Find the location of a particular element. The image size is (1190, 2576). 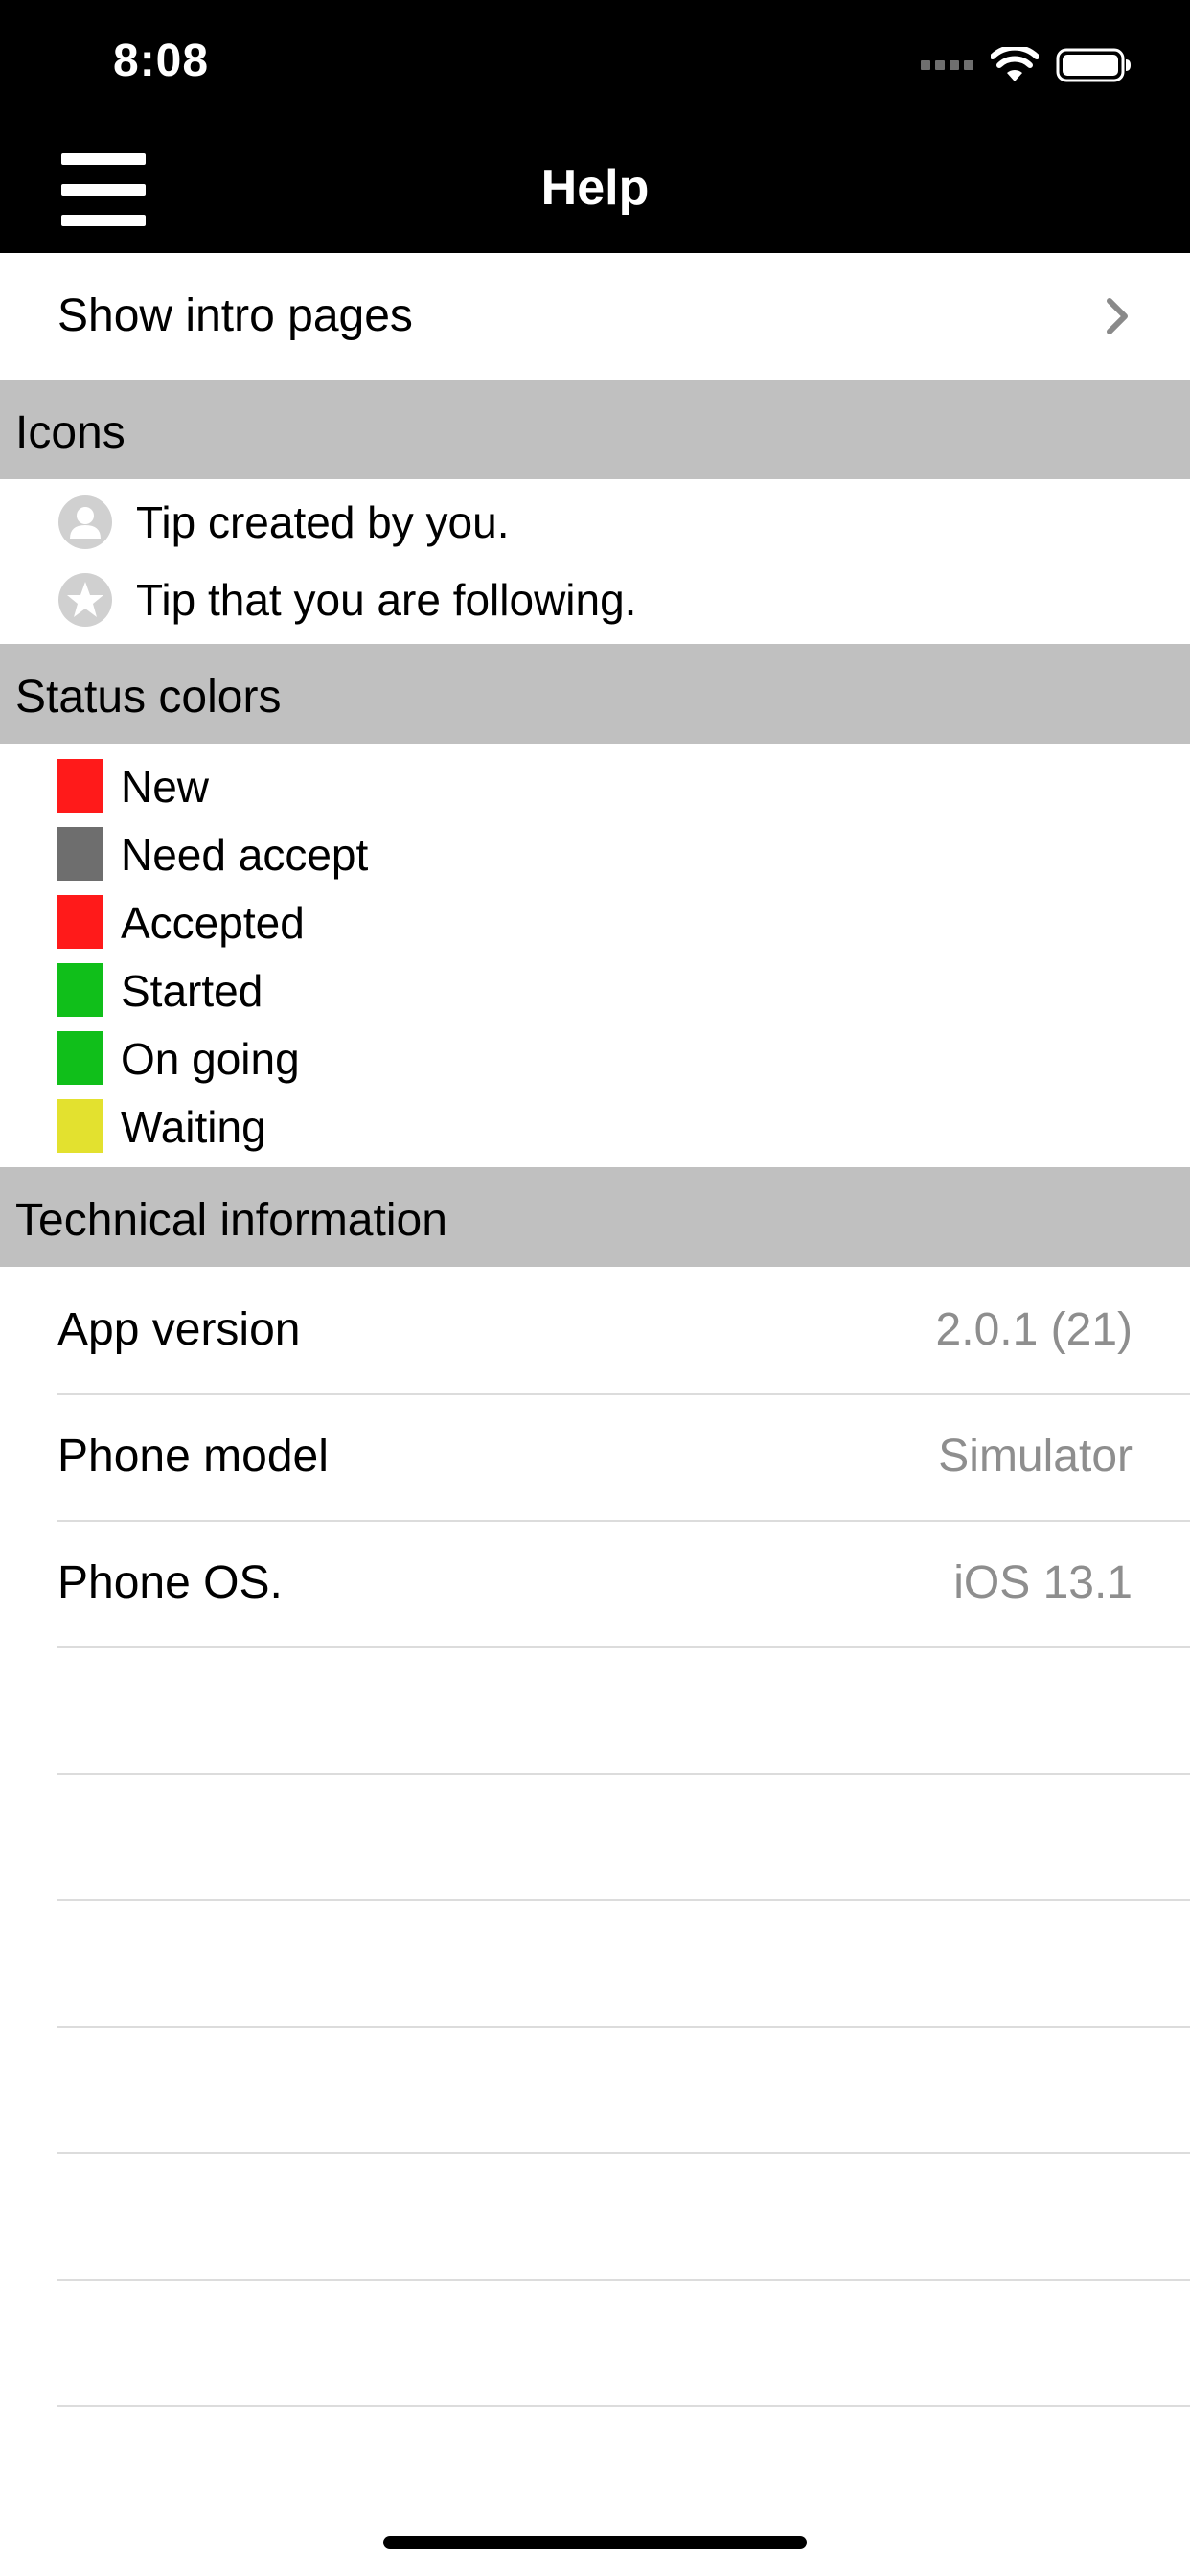

status-color-item: Started is located at coordinates (595, 989).